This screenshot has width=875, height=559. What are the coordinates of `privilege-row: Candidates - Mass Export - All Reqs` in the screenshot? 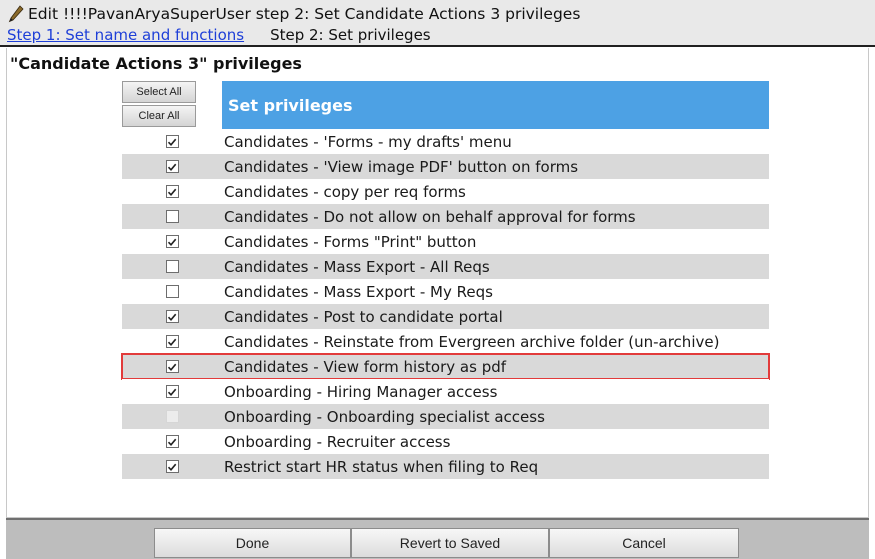 It's located at (445, 266).